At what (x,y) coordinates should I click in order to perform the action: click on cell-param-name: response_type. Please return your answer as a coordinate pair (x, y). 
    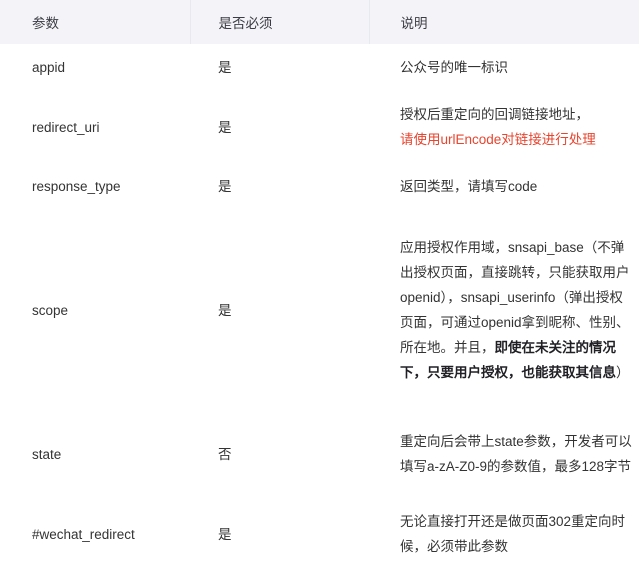
    Looking at the image, I should click on (95, 186).